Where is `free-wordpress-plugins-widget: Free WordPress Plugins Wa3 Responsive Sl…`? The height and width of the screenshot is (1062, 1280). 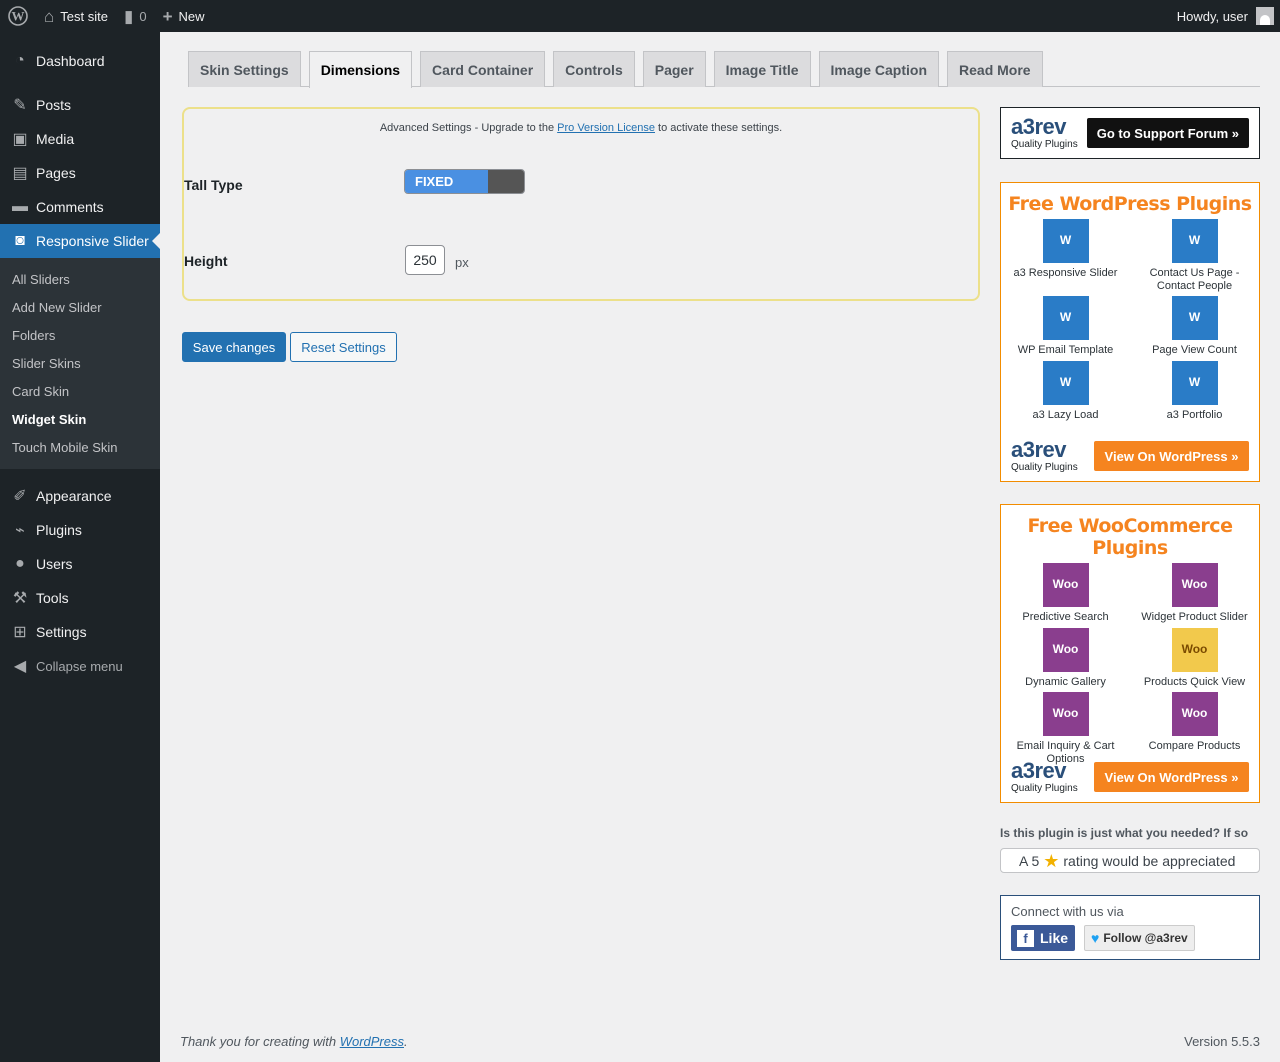 free-wordpress-plugins-widget: Free WordPress Plugins Wa3 Responsive Sl… is located at coordinates (1130, 332).